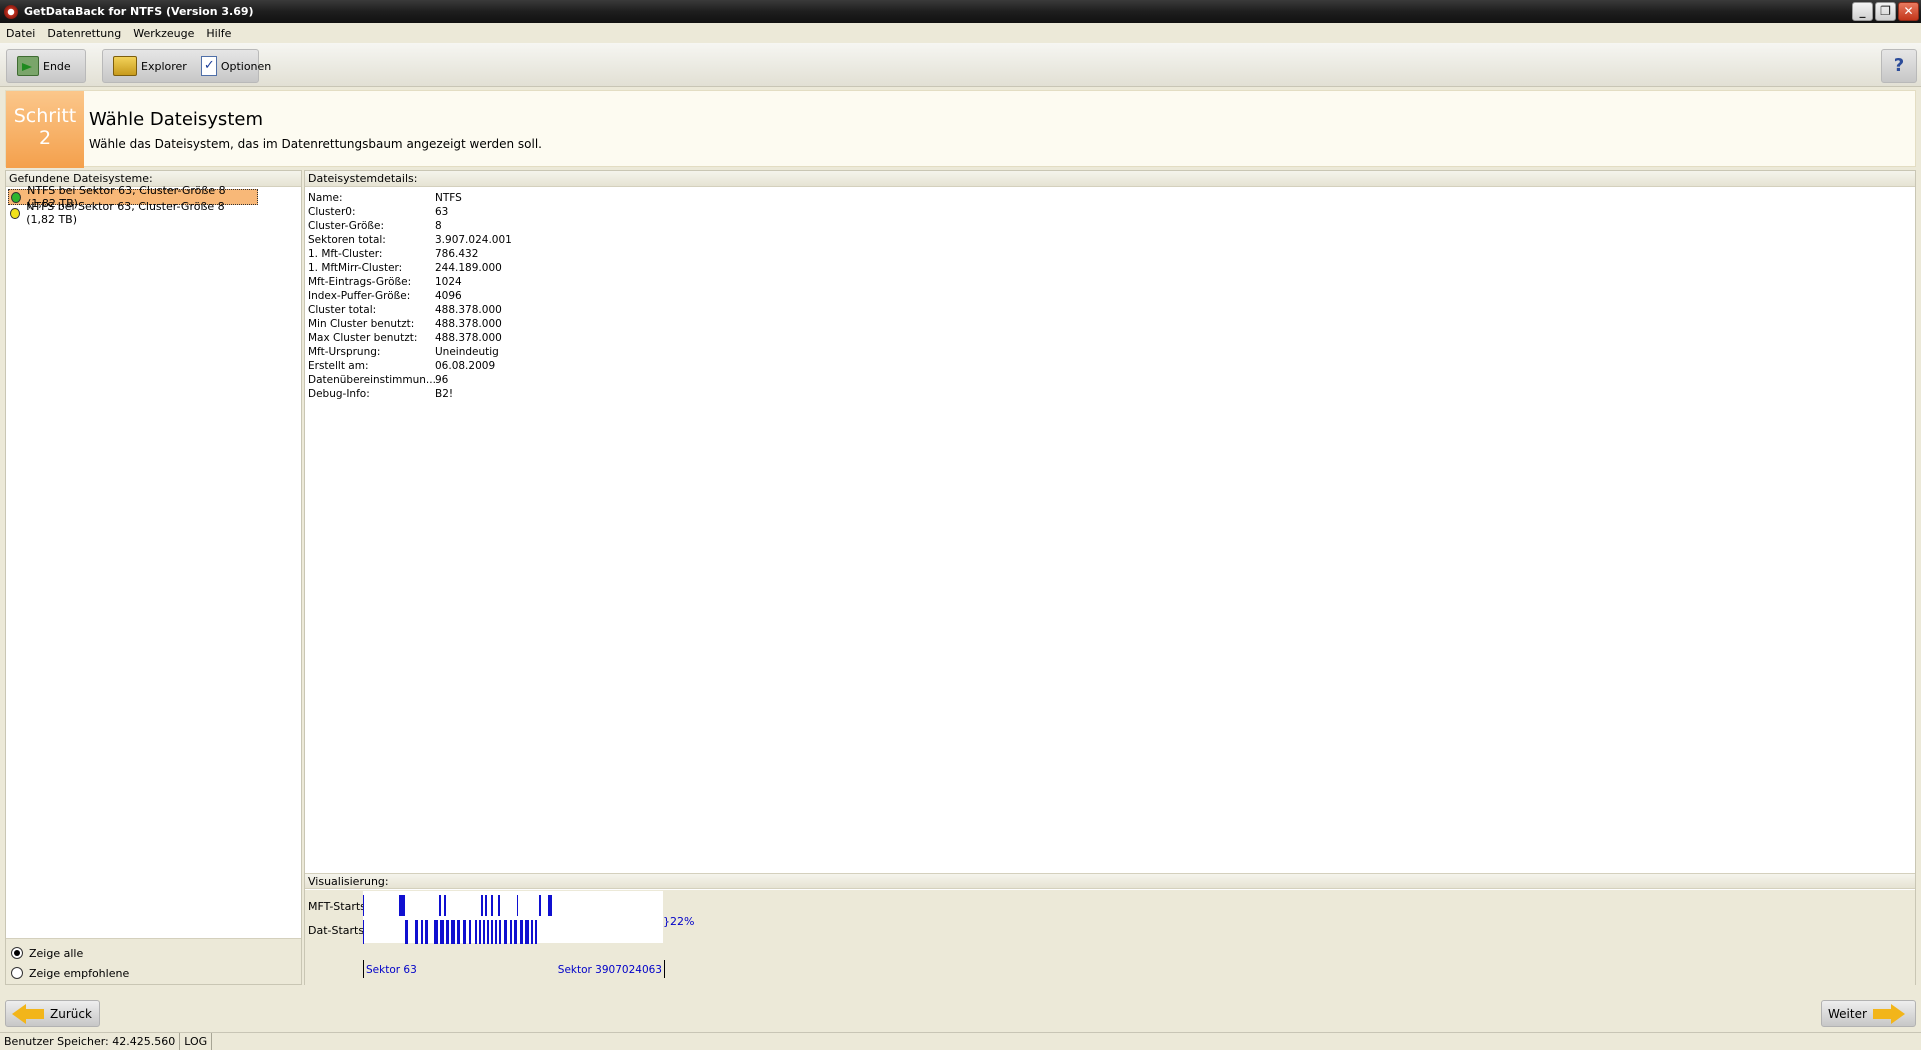 The width and height of the screenshot is (1921, 1050). I want to click on radio-show-recommended: Zeige empfohlene, so click(156, 973).